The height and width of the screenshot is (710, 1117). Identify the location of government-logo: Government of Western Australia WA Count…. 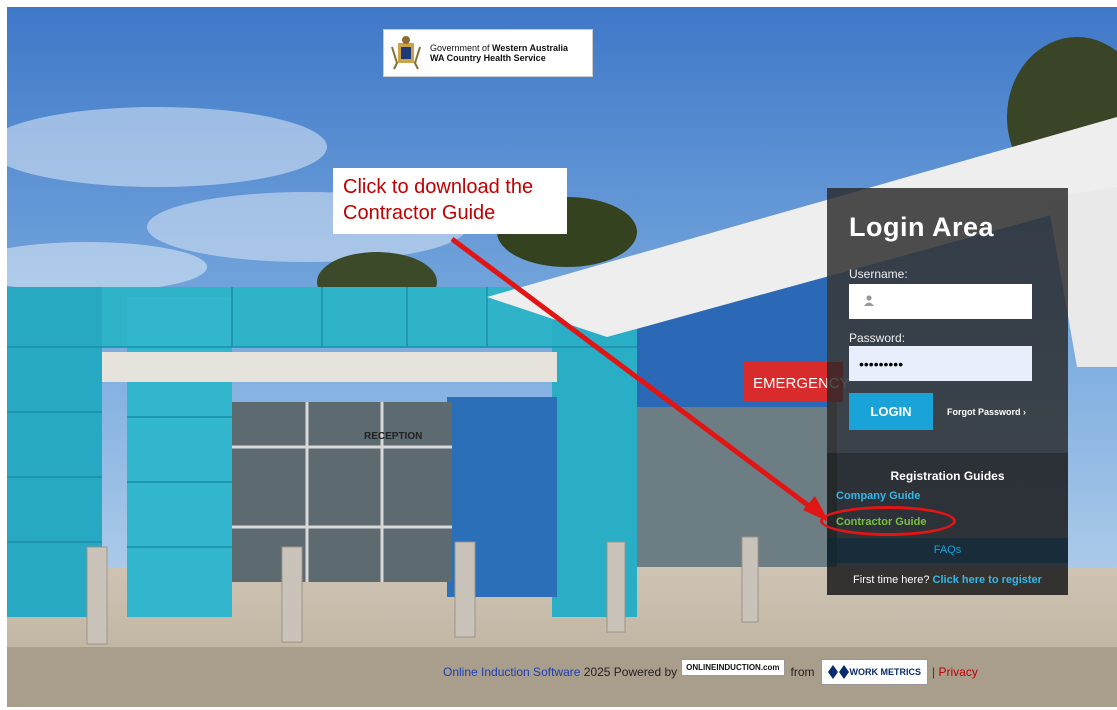
(488, 53).